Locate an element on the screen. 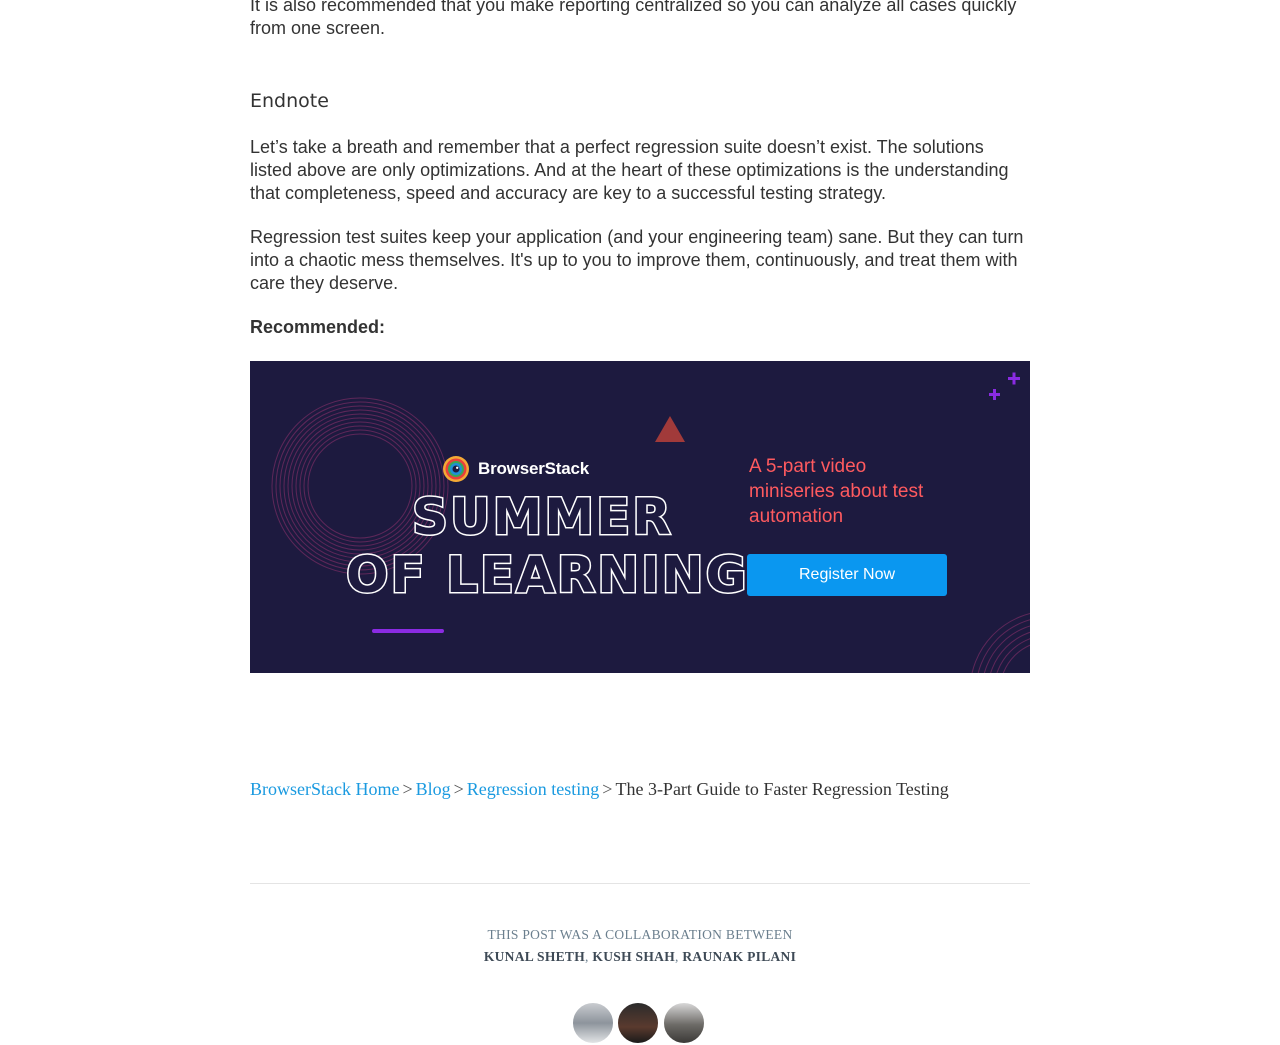  collaboration-heading: THIS POST WAS A COLLABORATION BETWEEN is located at coordinates (640, 934).